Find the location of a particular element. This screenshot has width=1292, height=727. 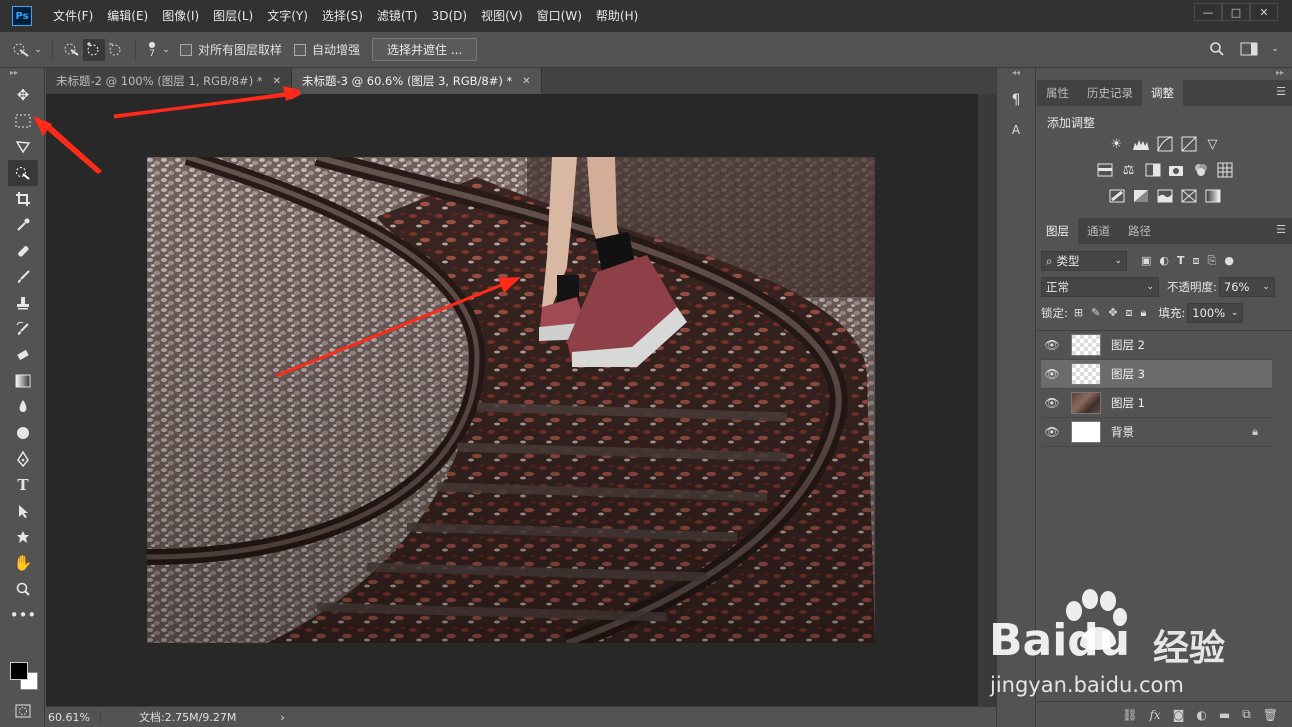

paragraph-icon: ¶ is located at coordinates (1016, 100).